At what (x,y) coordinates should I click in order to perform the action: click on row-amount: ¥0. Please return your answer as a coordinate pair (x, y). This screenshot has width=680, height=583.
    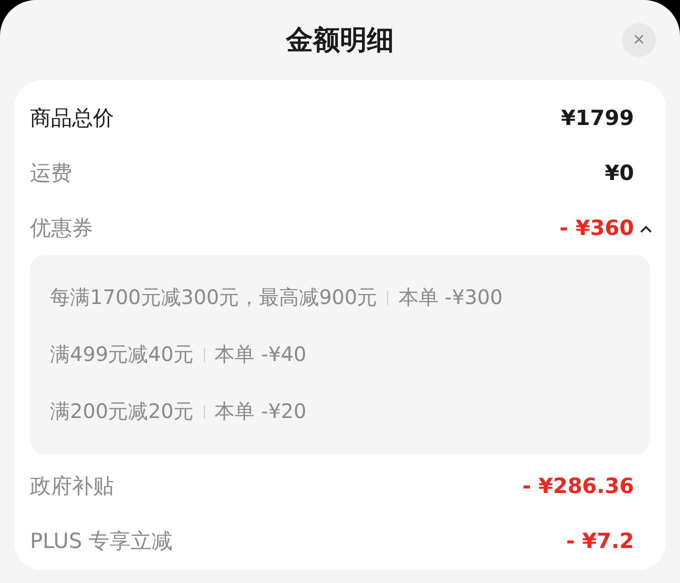
    Looking at the image, I should click on (619, 172).